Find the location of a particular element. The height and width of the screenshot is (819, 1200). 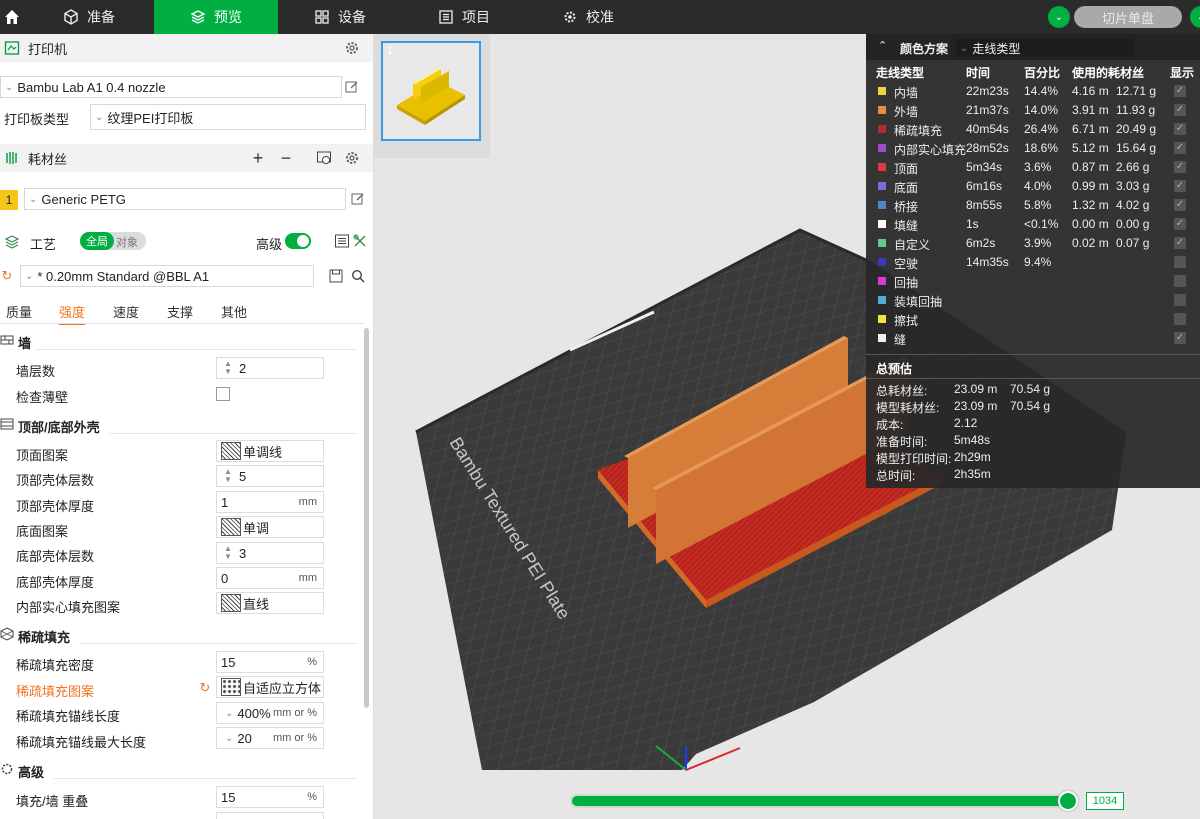

estimate-value: 2.12 is located at coordinates (966, 423).